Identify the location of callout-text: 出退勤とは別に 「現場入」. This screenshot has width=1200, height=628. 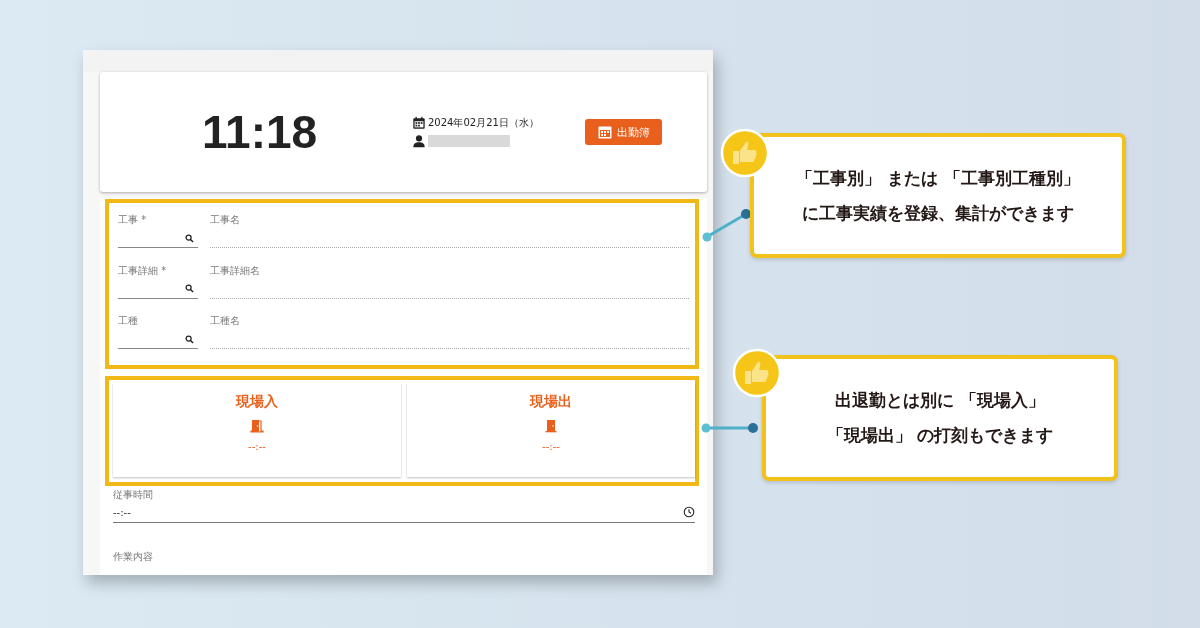
(940, 400).